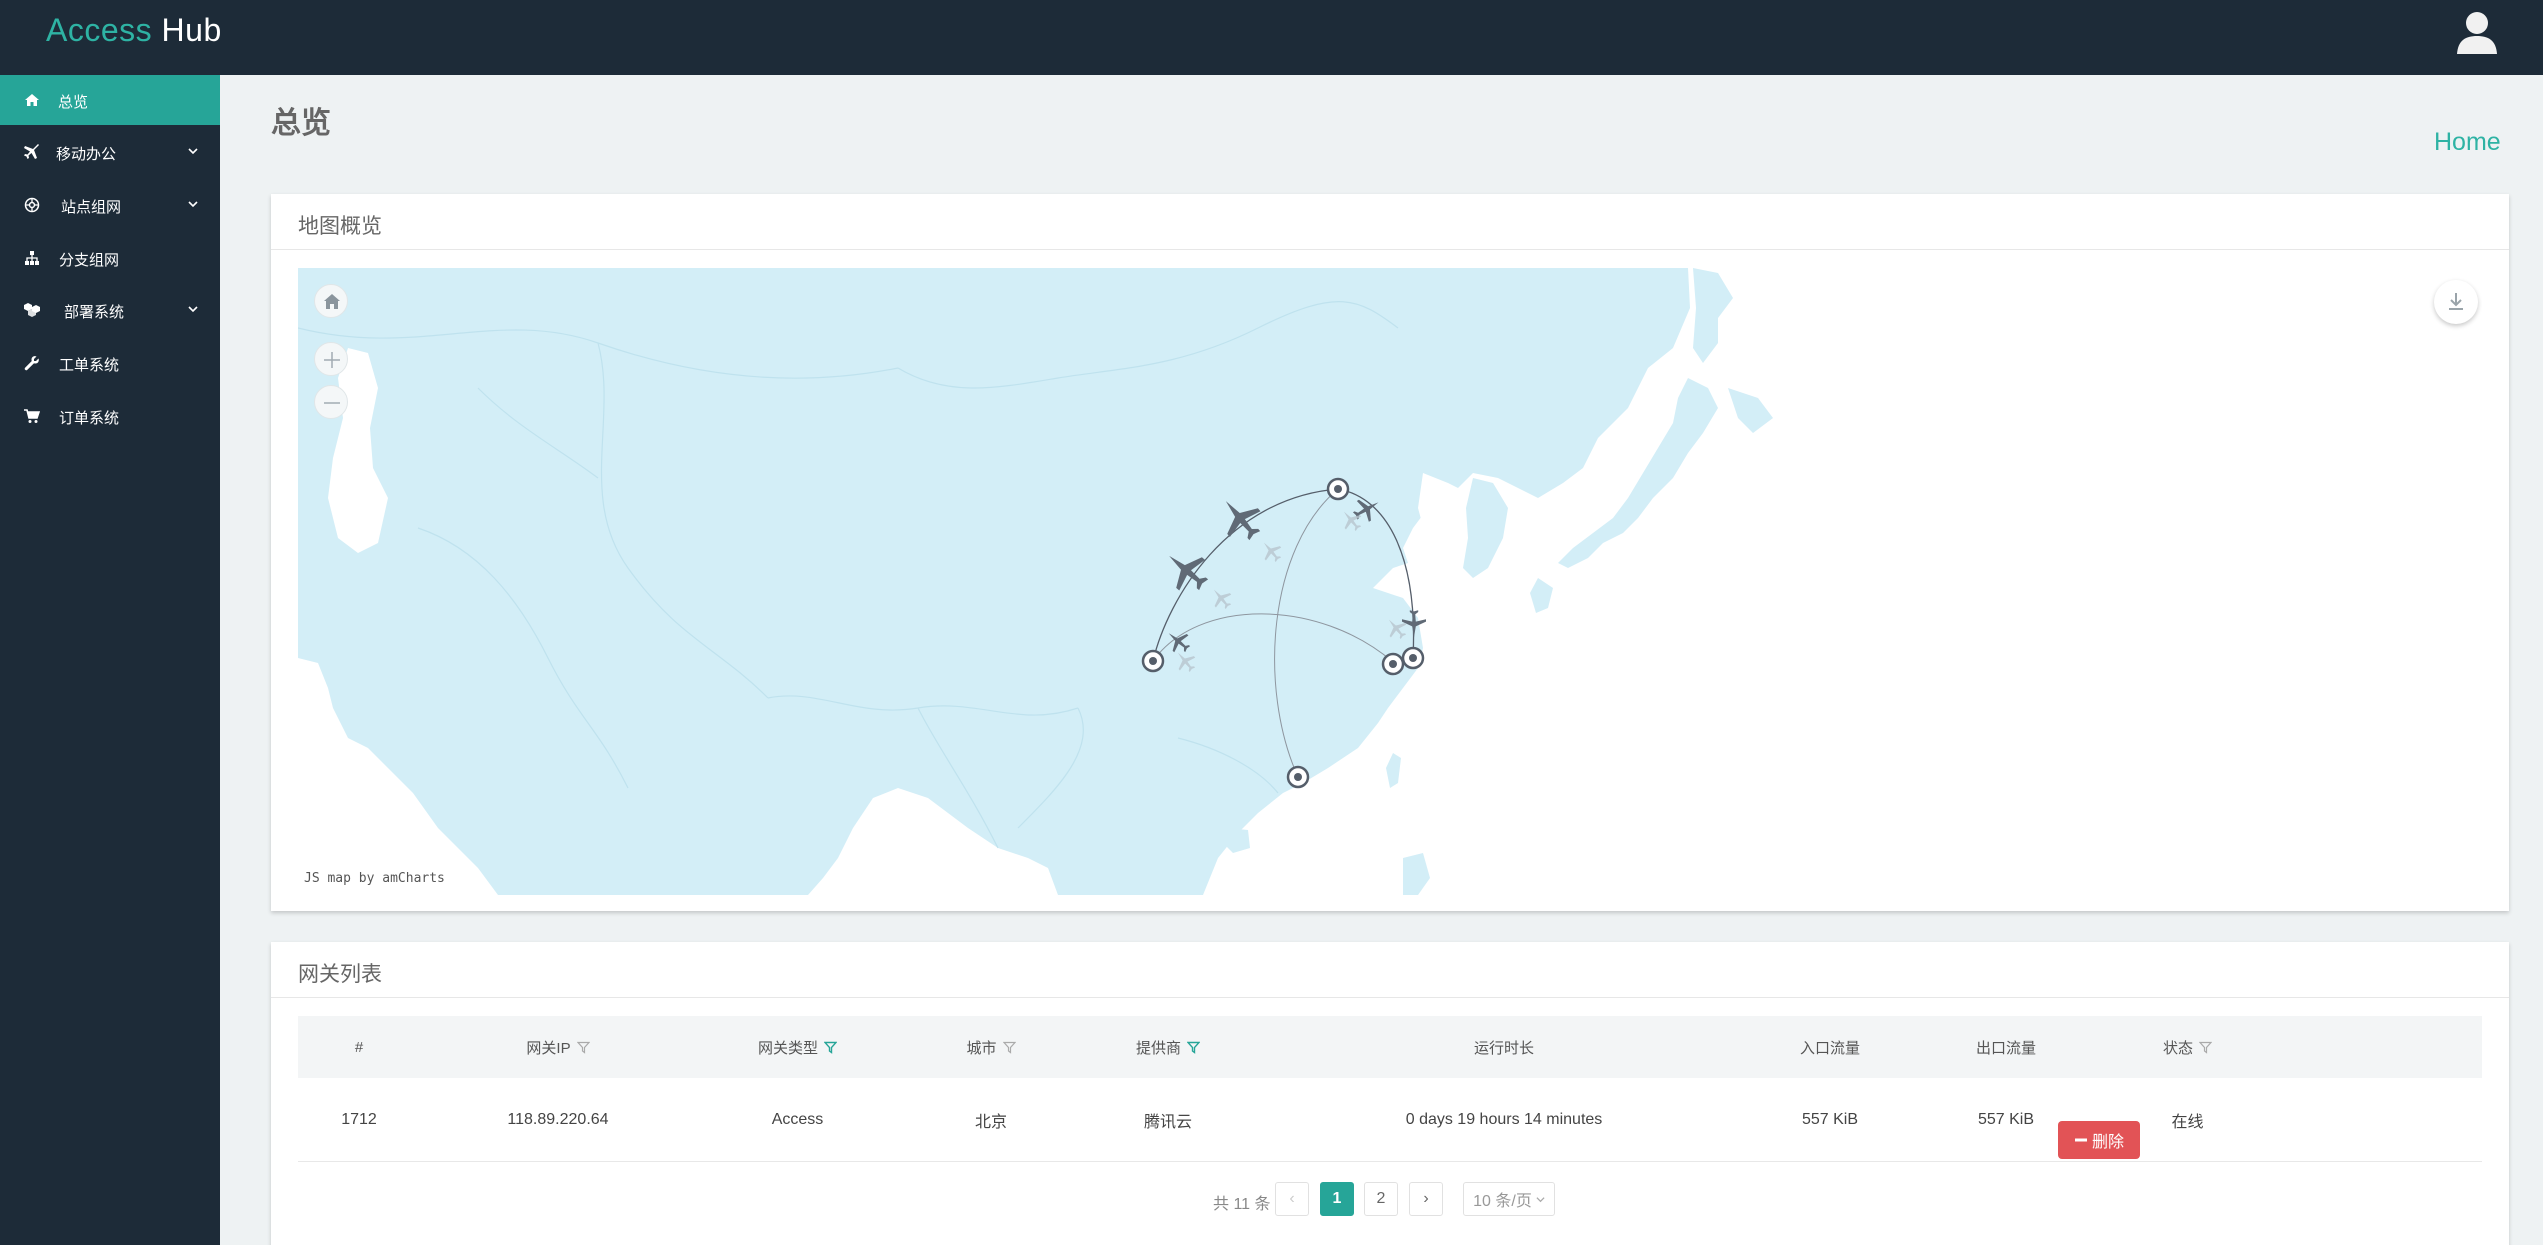  I want to click on sidebar-item-label: 工单系统, so click(89, 365).